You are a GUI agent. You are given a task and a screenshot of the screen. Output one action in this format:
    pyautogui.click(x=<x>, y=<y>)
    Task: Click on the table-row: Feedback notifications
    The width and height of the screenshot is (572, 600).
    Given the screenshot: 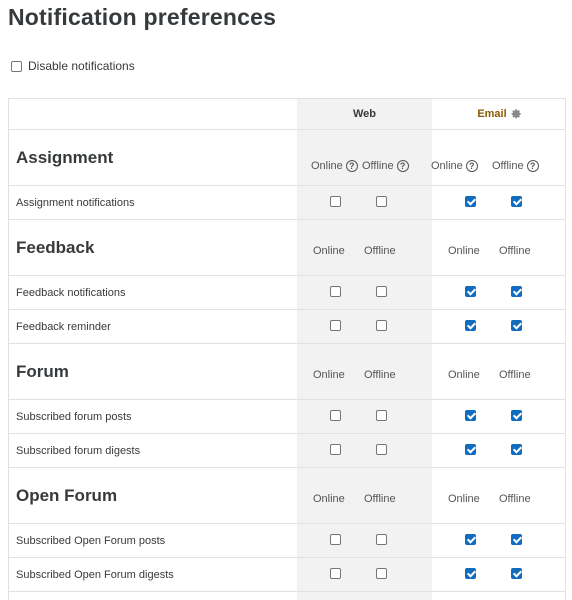 What is the action you would take?
    pyautogui.click(x=287, y=293)
    